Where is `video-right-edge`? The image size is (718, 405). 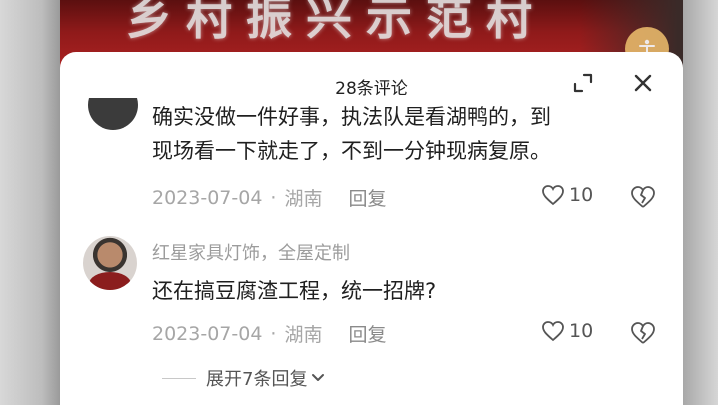
video-right-edge is located at coordinates (700, 202).